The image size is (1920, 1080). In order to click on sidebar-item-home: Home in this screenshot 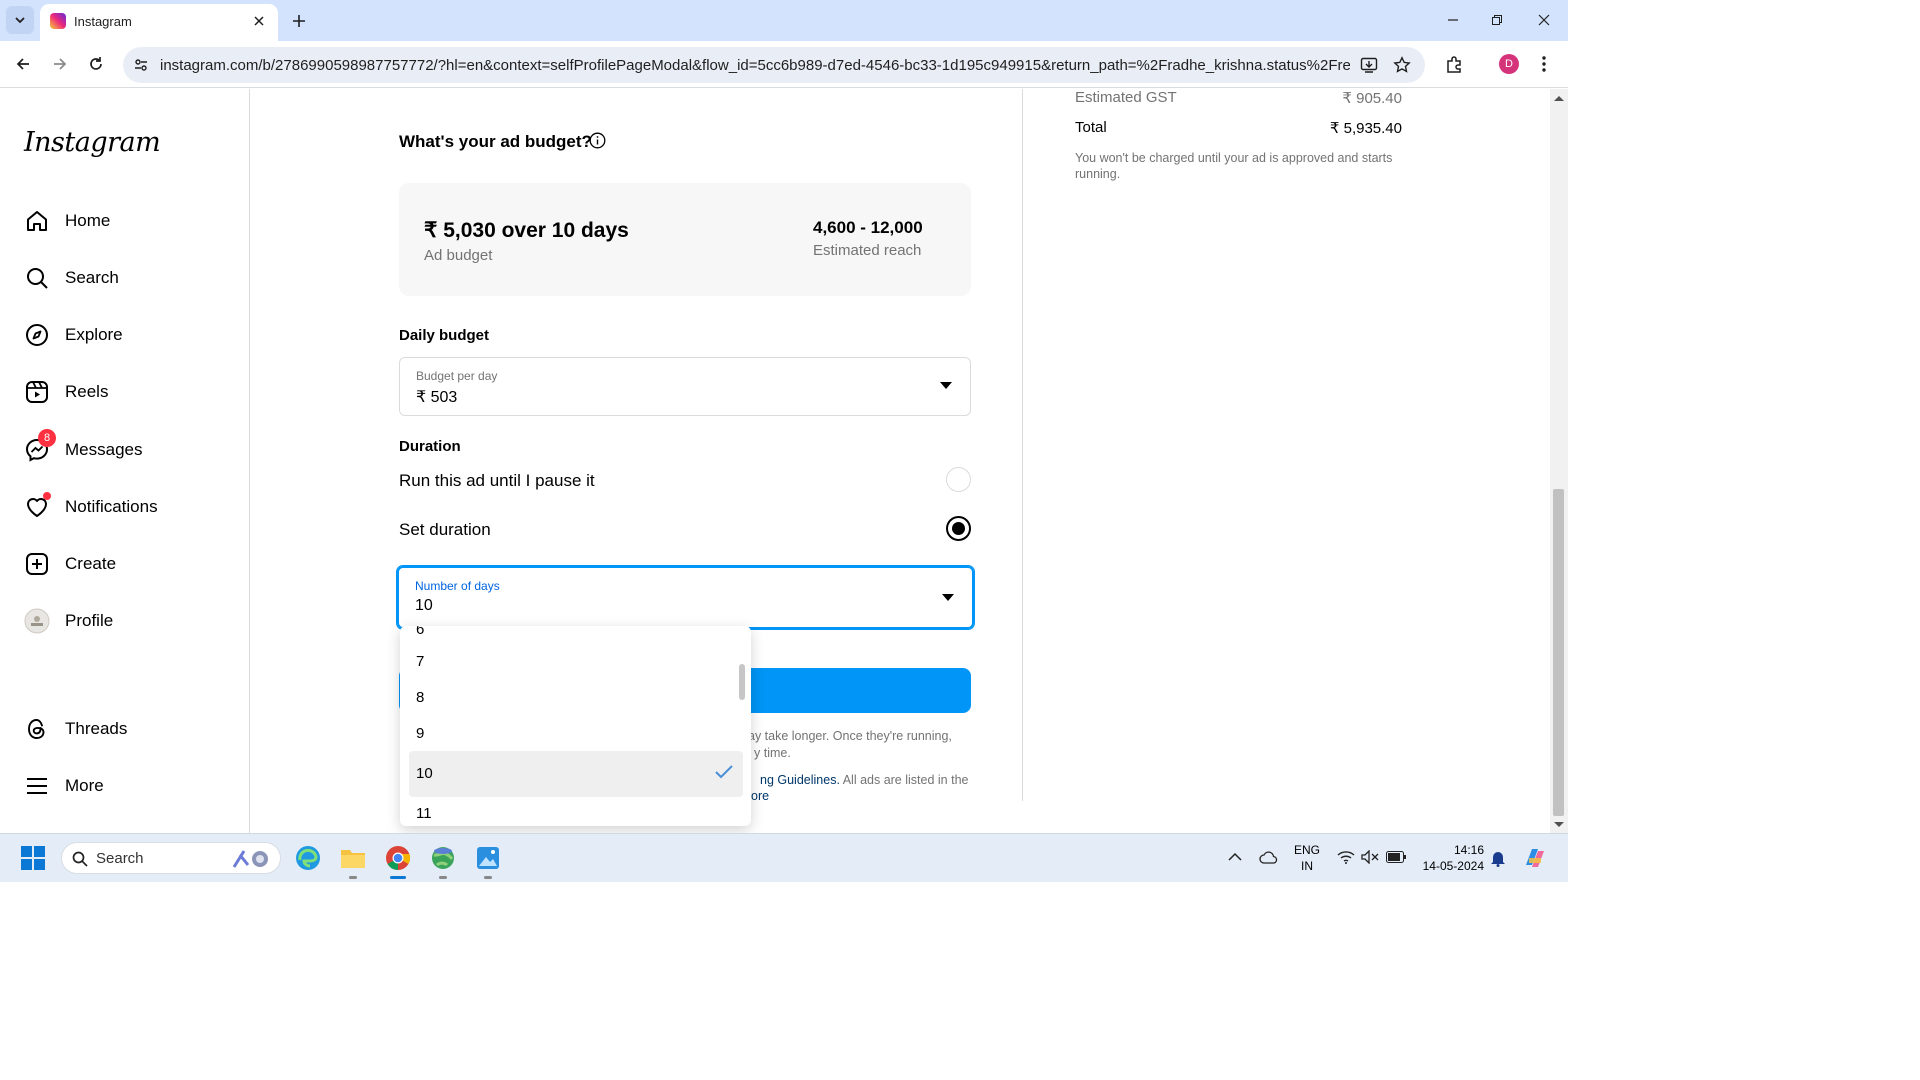, I will do `click(67, 221)`.